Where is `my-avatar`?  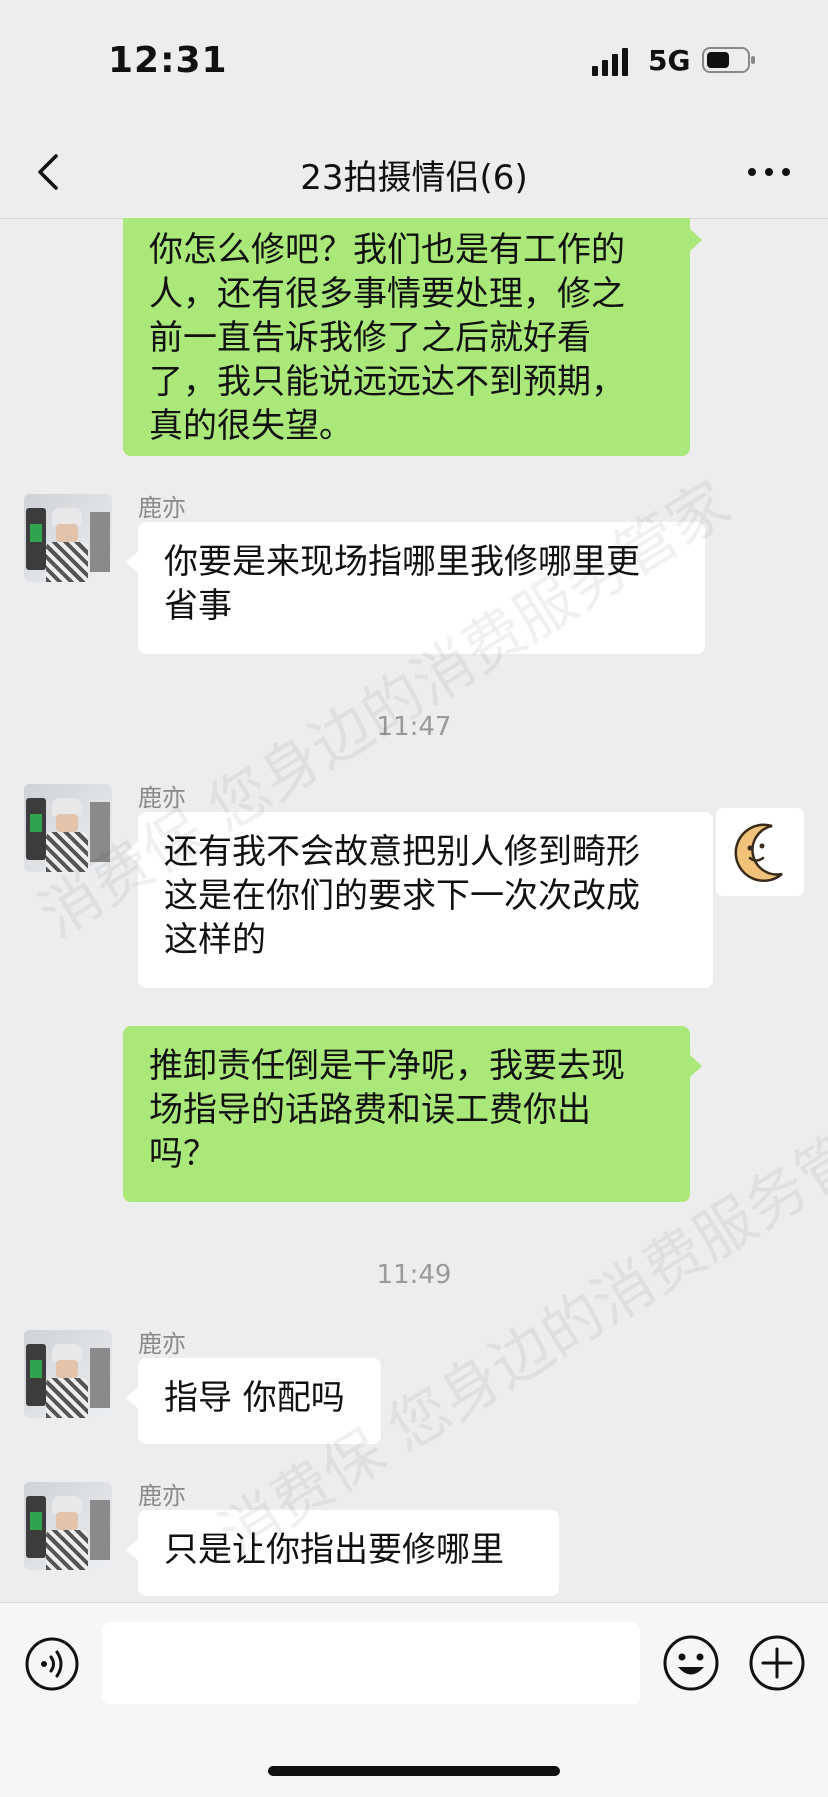 my-avatar is located at coordinates (760, 852).